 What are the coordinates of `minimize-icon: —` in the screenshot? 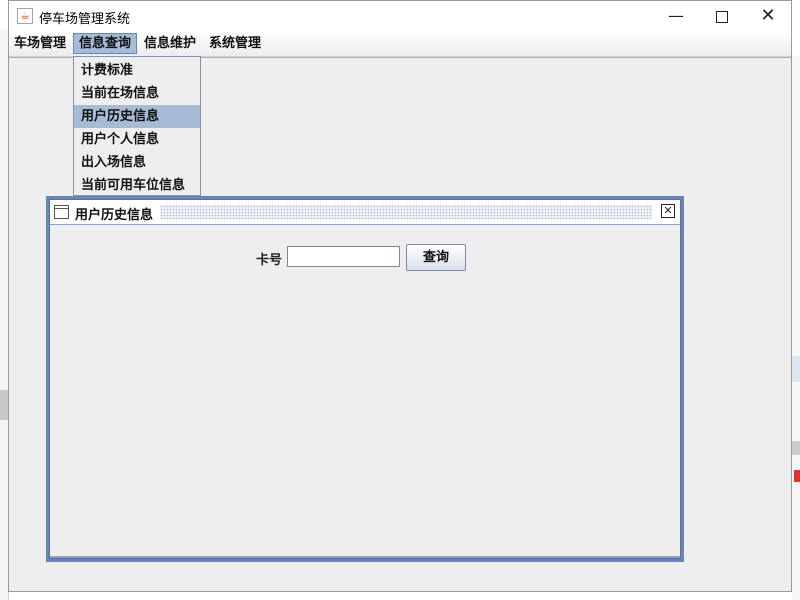 It's located at (676, 15).